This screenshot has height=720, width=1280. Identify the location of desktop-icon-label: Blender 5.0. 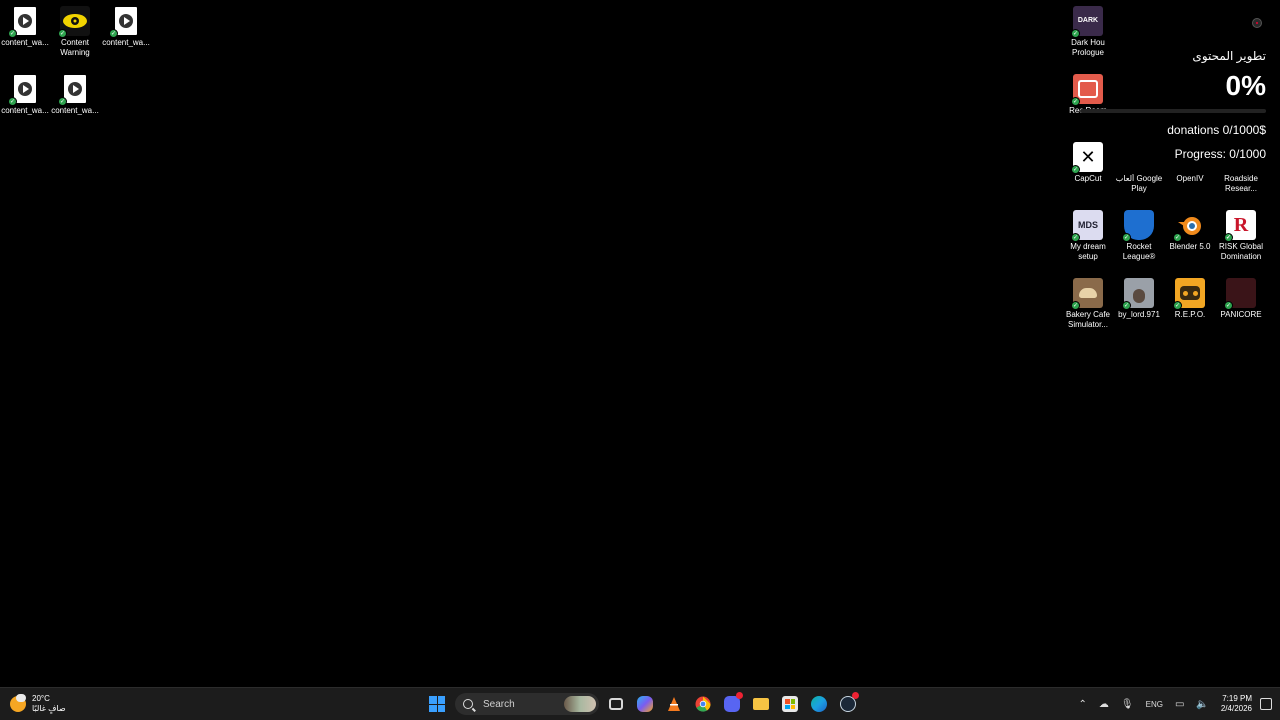
(1190, 246).